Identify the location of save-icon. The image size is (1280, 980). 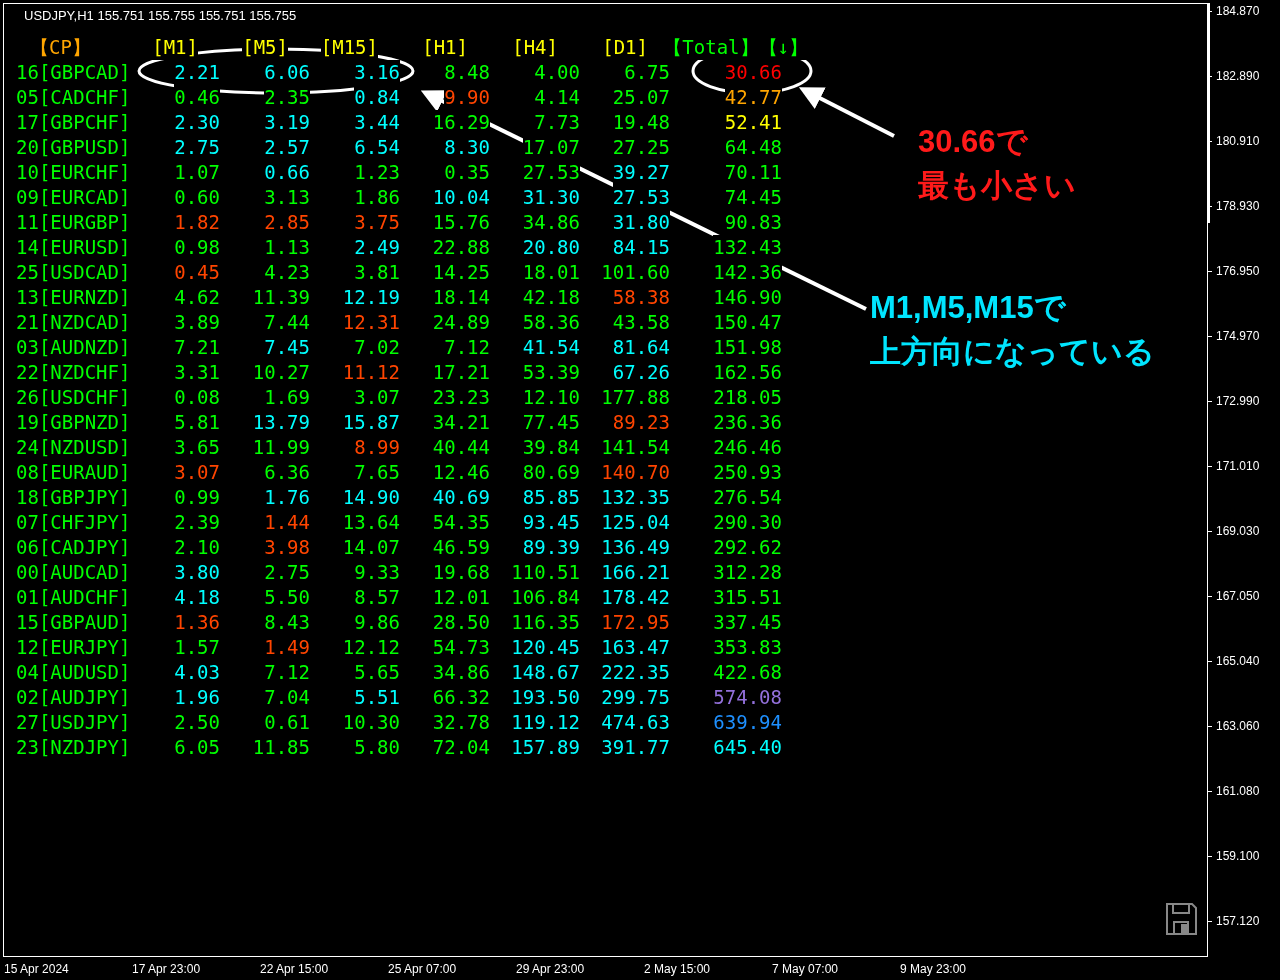
(1181, 919).